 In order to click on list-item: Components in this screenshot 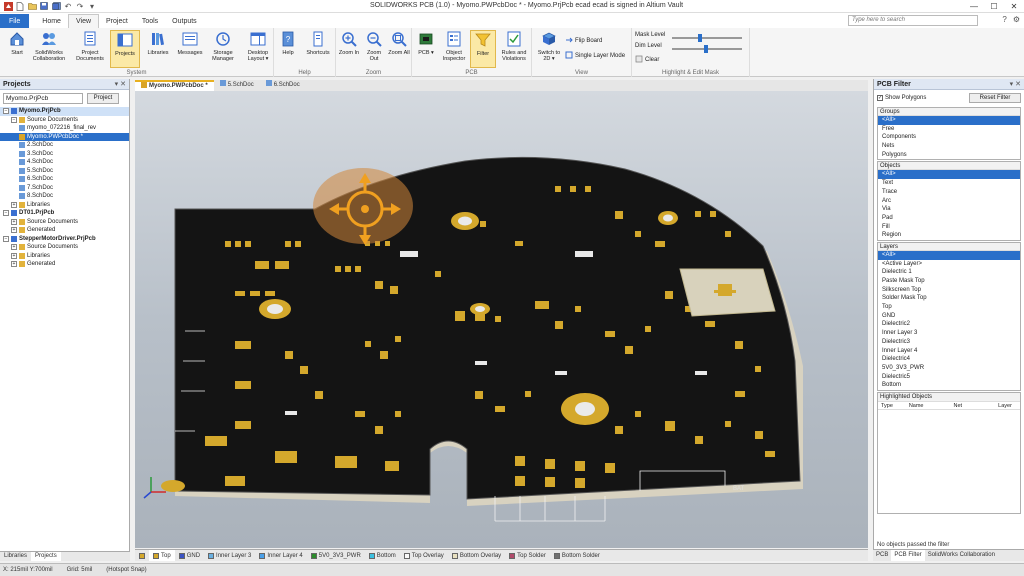, I will do `click(949, 137)`.